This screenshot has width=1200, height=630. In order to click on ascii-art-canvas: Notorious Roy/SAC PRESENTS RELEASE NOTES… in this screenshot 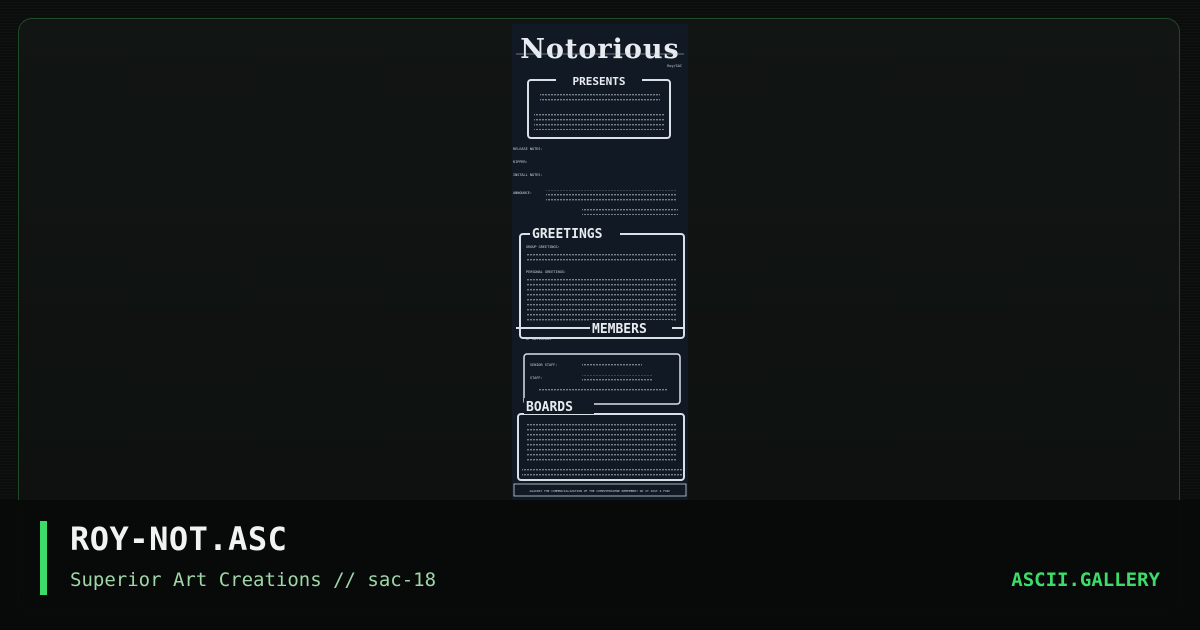, I will do `click(600, 265)`.